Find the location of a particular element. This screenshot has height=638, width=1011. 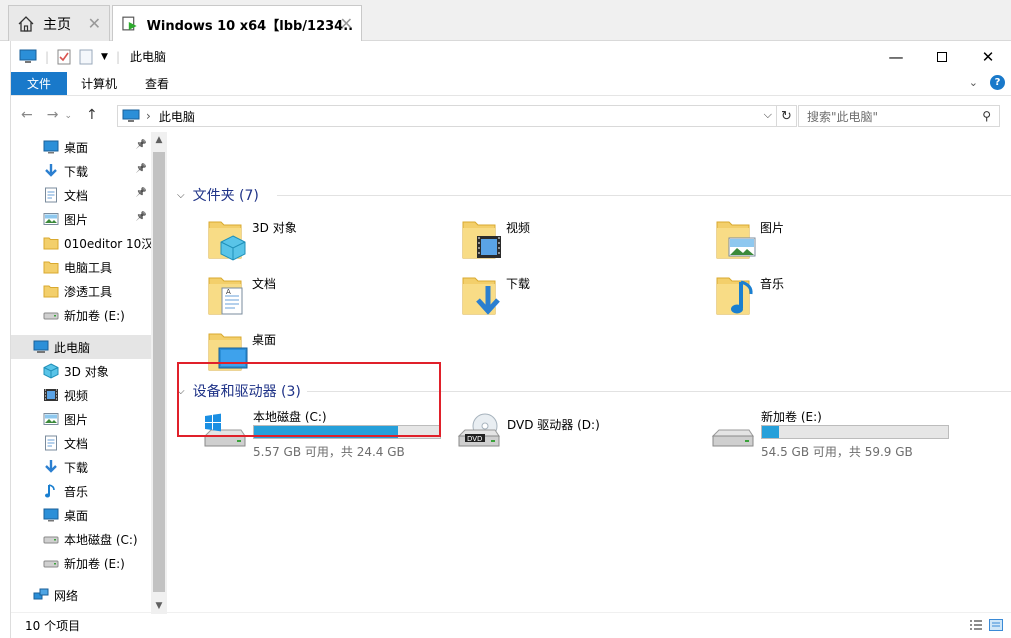

new-folder-icon is located at coordinates (86, 57).